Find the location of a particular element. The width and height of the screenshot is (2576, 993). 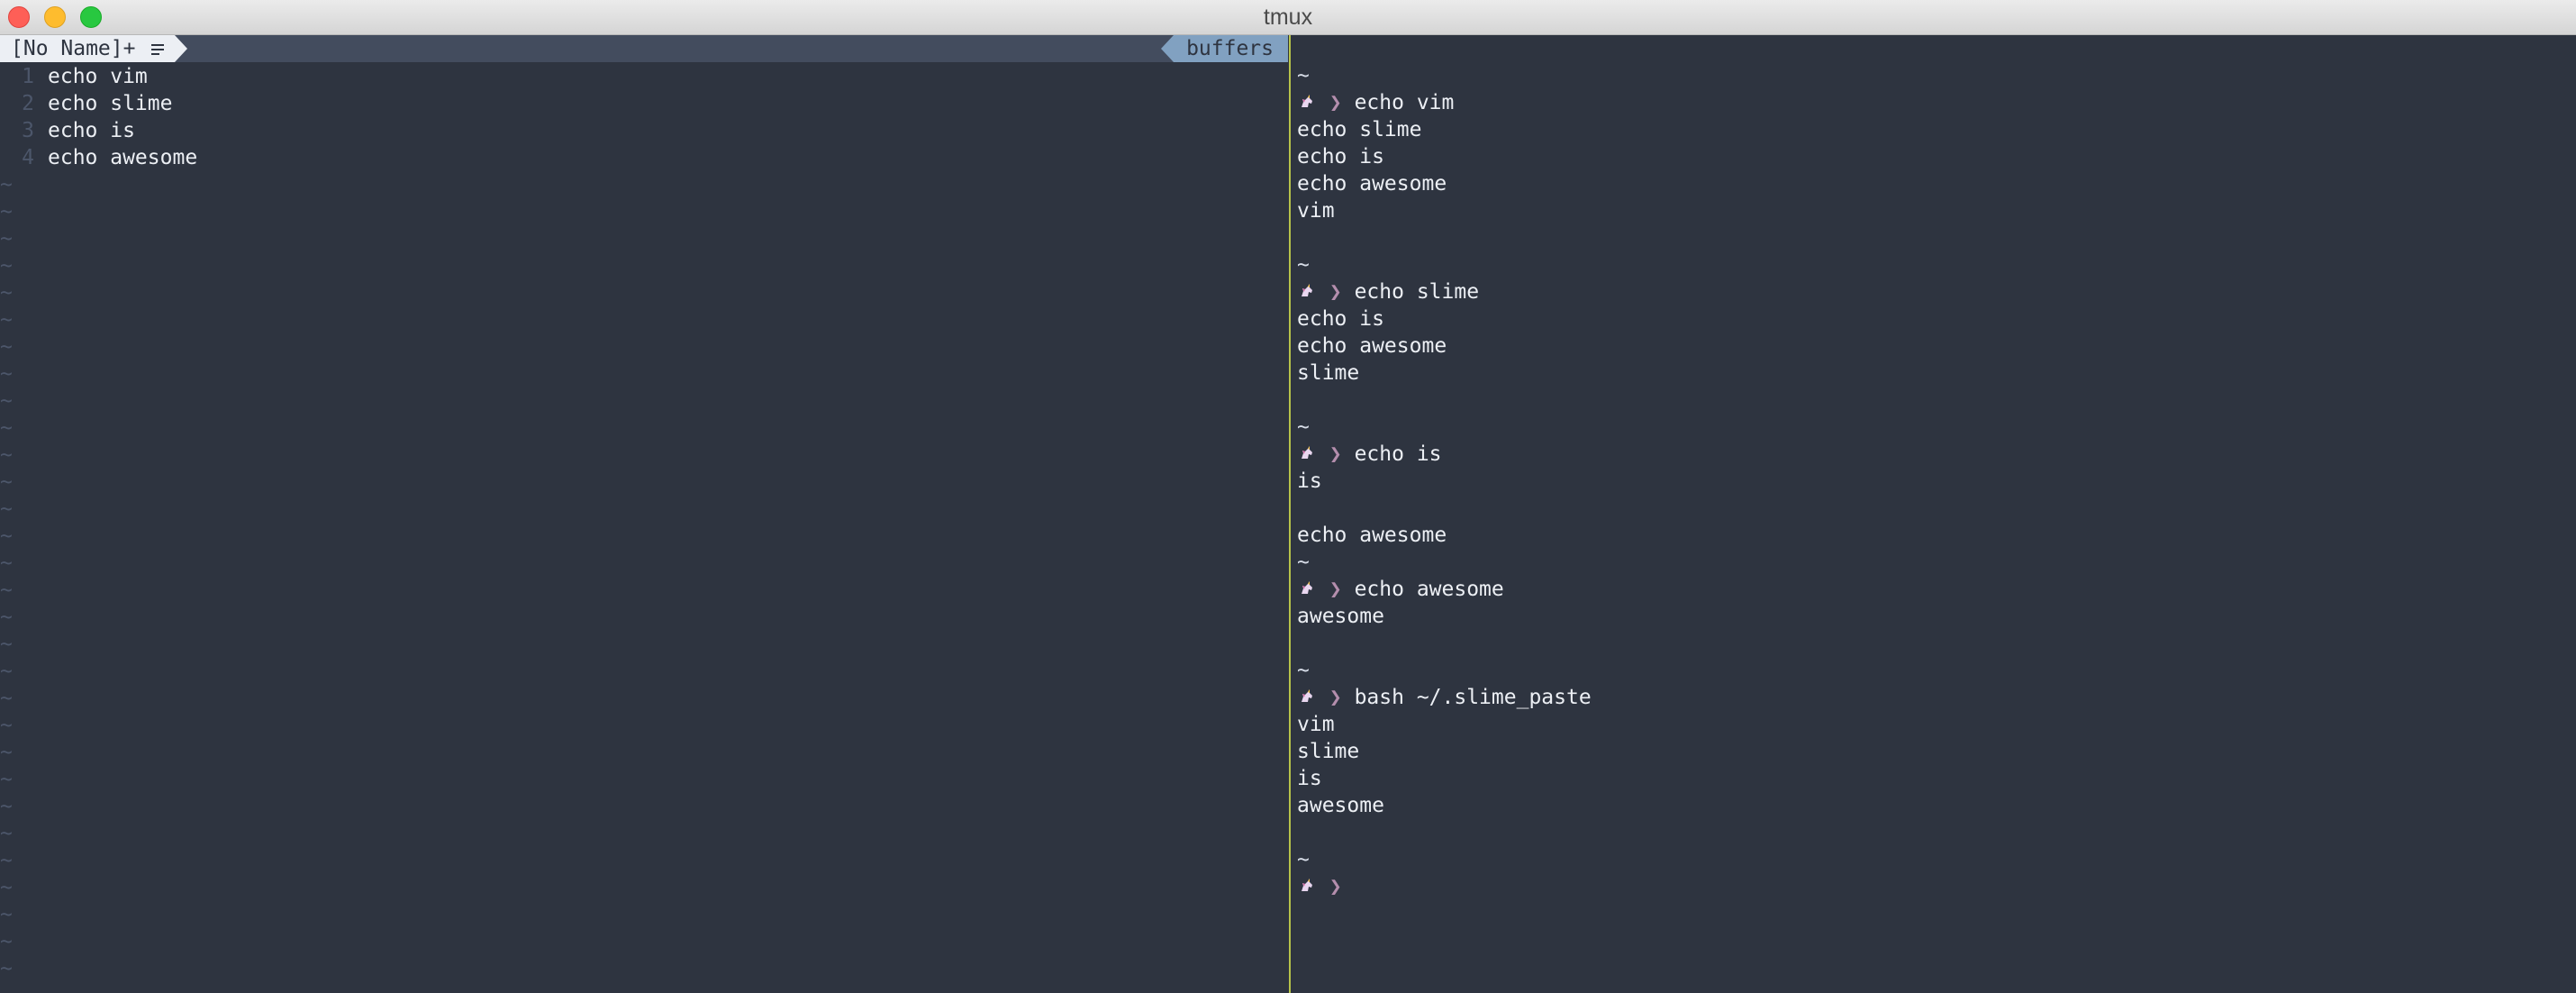

line-number: 3 is located at coordinates (28, 130).